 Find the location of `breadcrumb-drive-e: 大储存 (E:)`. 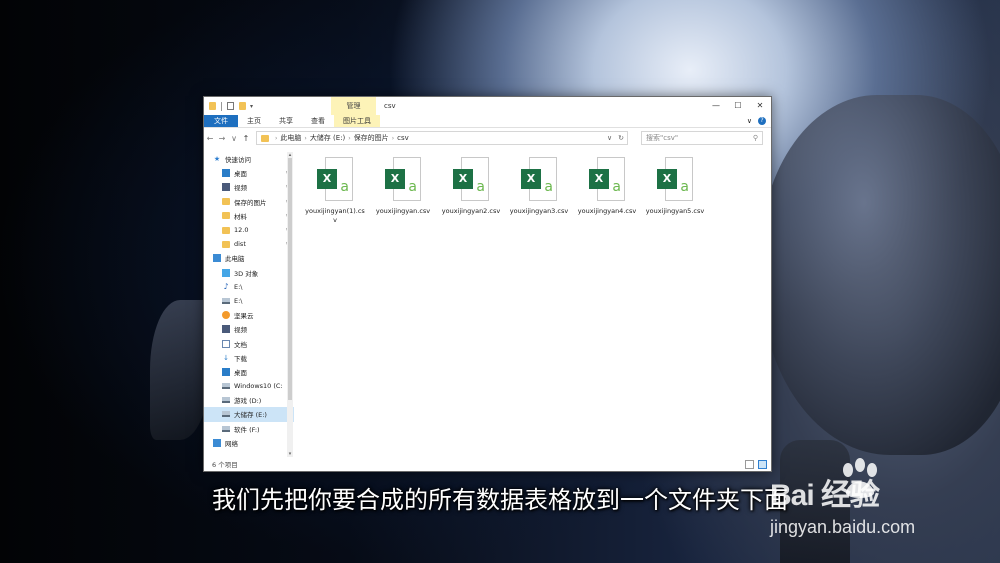

breadcrumb-drive-e: 大储存 (E:) is located at coordinates (327, 138).